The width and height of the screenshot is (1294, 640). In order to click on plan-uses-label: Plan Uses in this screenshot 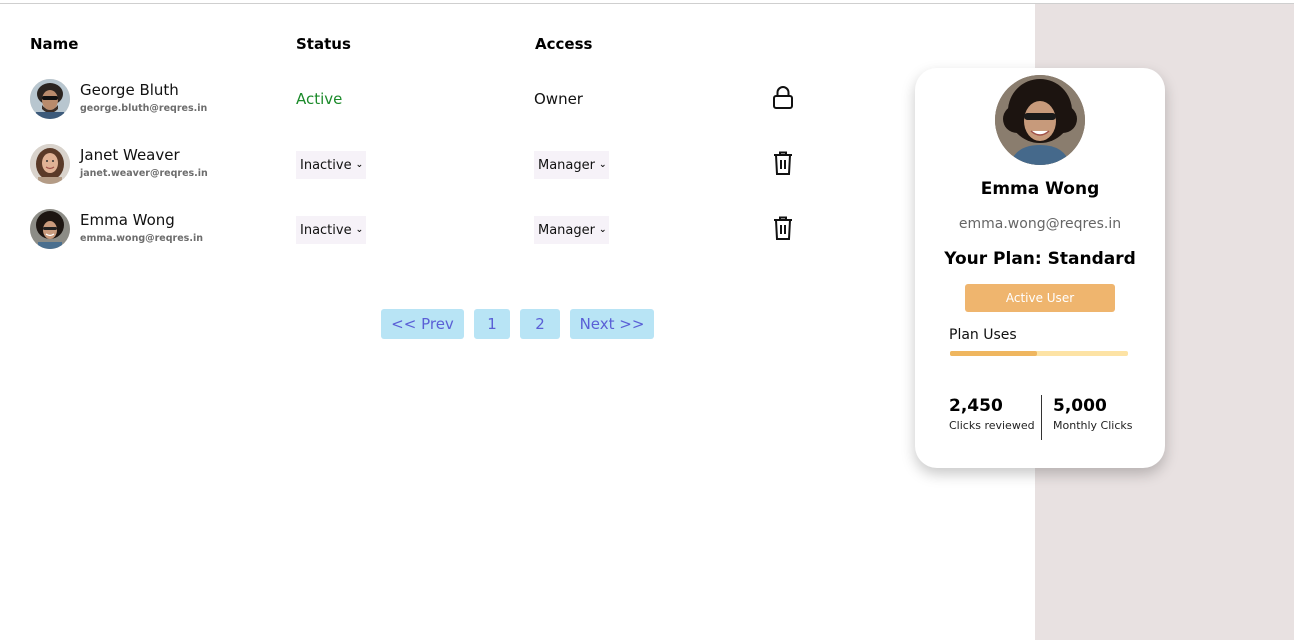, I will do `click(983, 335)`.